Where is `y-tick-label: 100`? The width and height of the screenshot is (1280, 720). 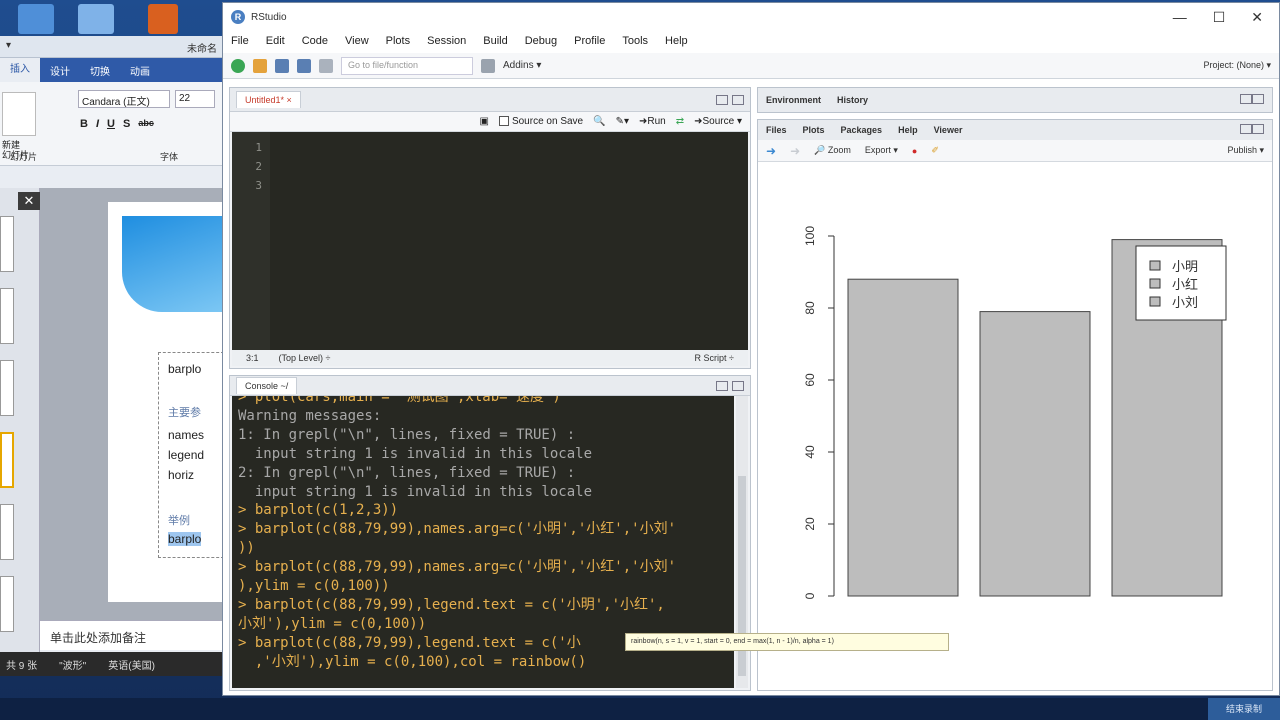 y-tick-label: 100 is located at coordinates (810, 236).